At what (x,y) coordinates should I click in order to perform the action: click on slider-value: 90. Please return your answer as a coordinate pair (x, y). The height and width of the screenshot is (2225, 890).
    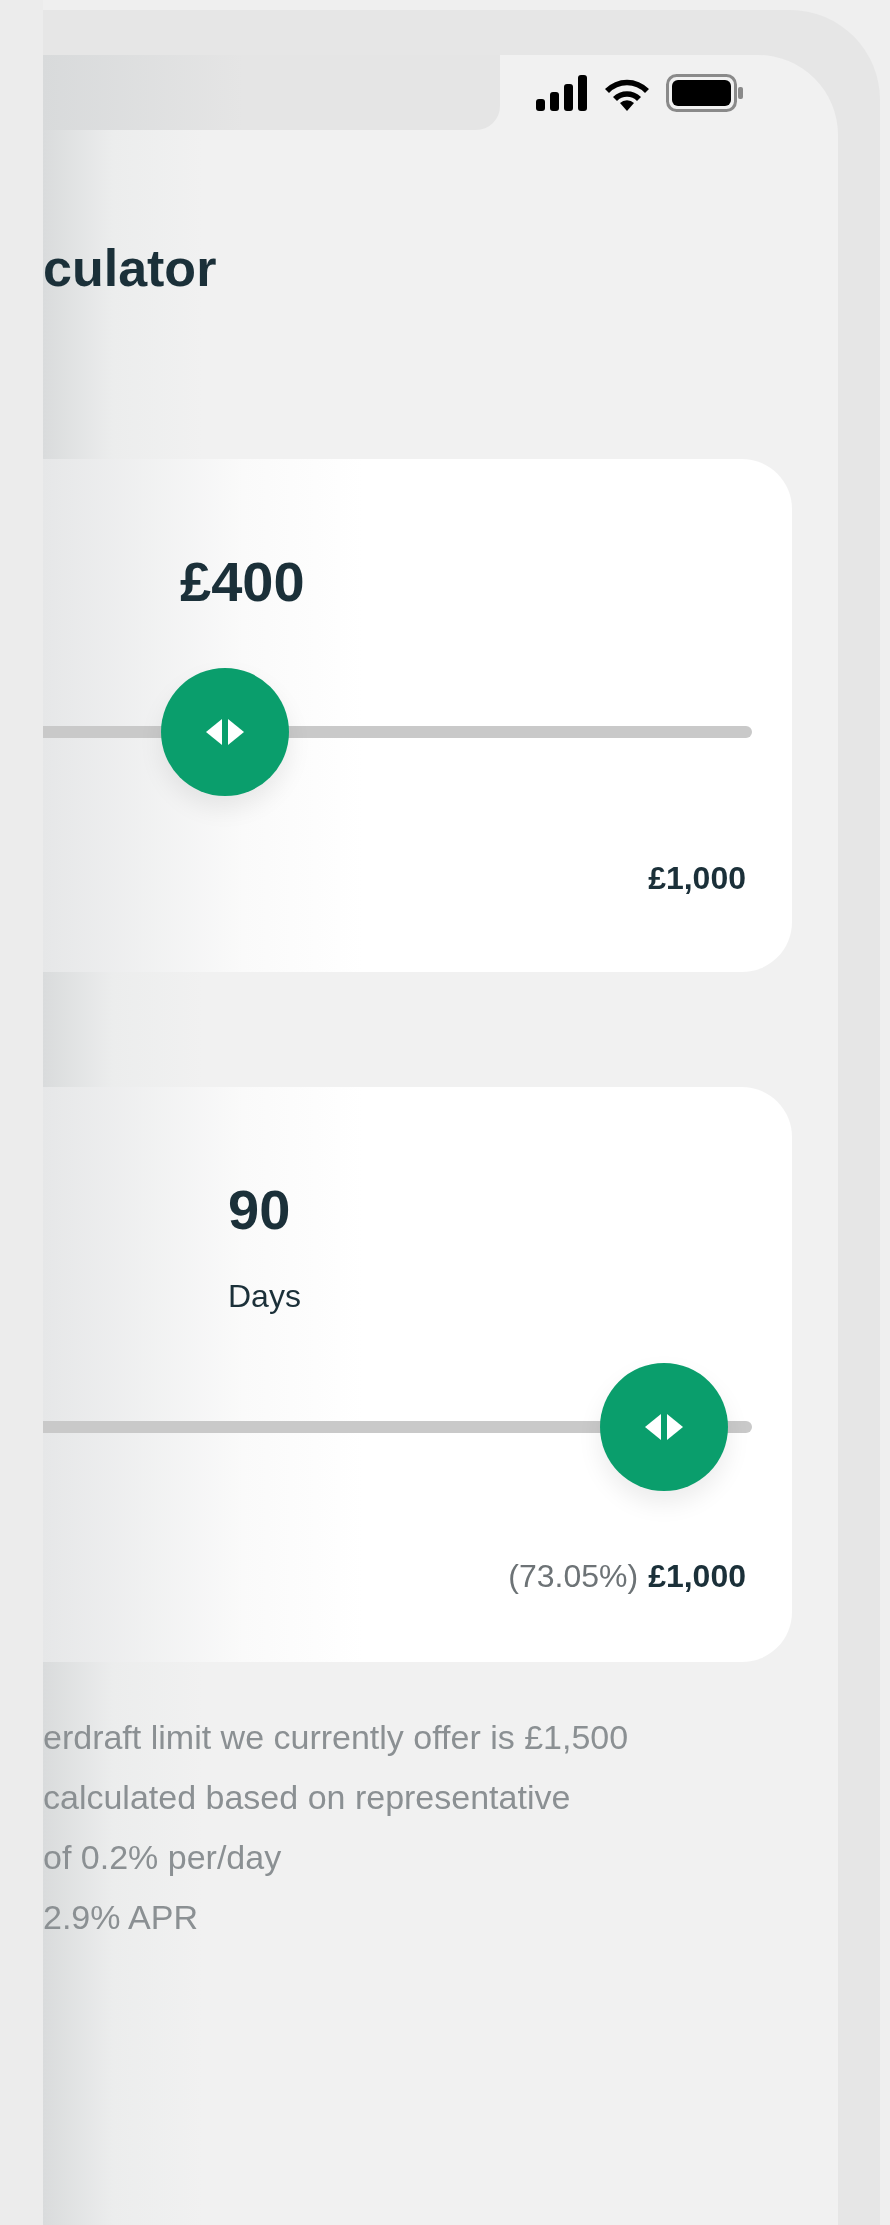
    Looking at the image, I should click on (259, 1210).